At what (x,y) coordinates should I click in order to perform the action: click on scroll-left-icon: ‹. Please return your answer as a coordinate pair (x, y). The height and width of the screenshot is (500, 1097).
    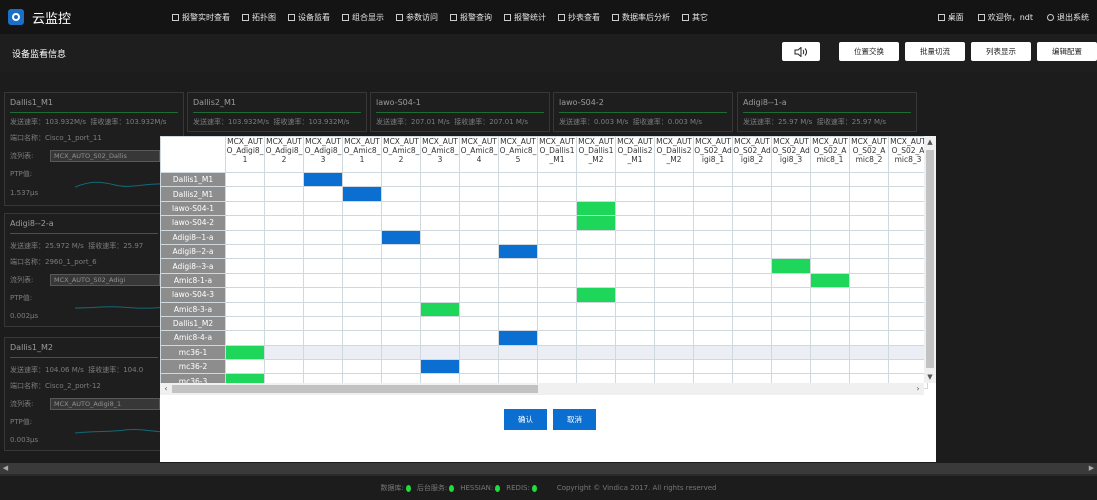
    Looking at the image, I should click on (166, 389).